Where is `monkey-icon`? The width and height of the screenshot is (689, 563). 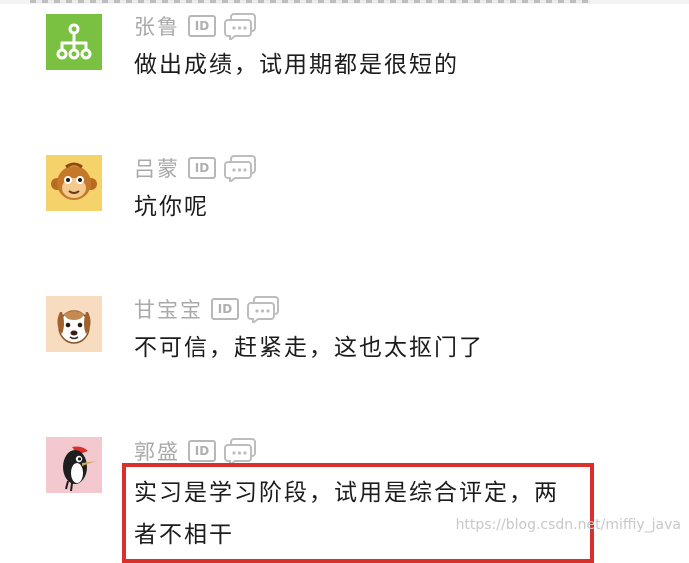 monkey-icon is located at coordinates (74, 183).